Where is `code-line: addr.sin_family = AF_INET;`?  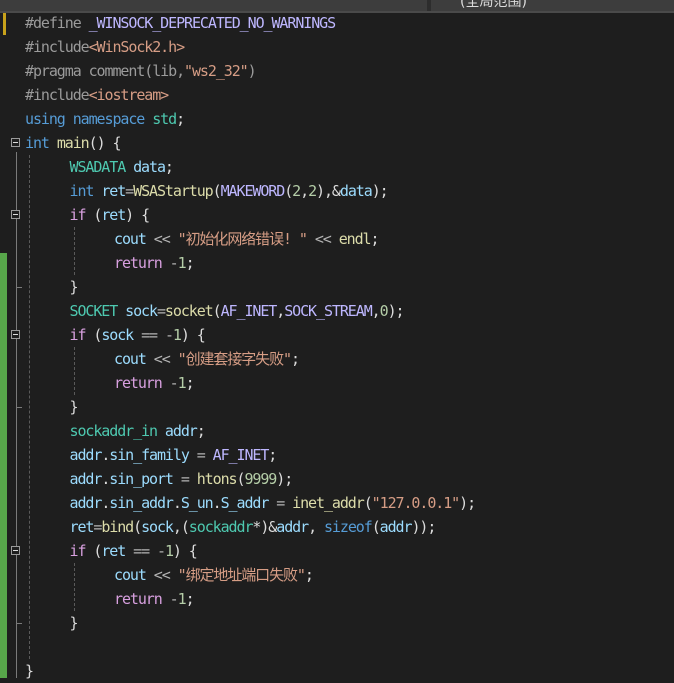 code-line: addr.sin_family = AF_INET; is located at coordinates (174, 455).